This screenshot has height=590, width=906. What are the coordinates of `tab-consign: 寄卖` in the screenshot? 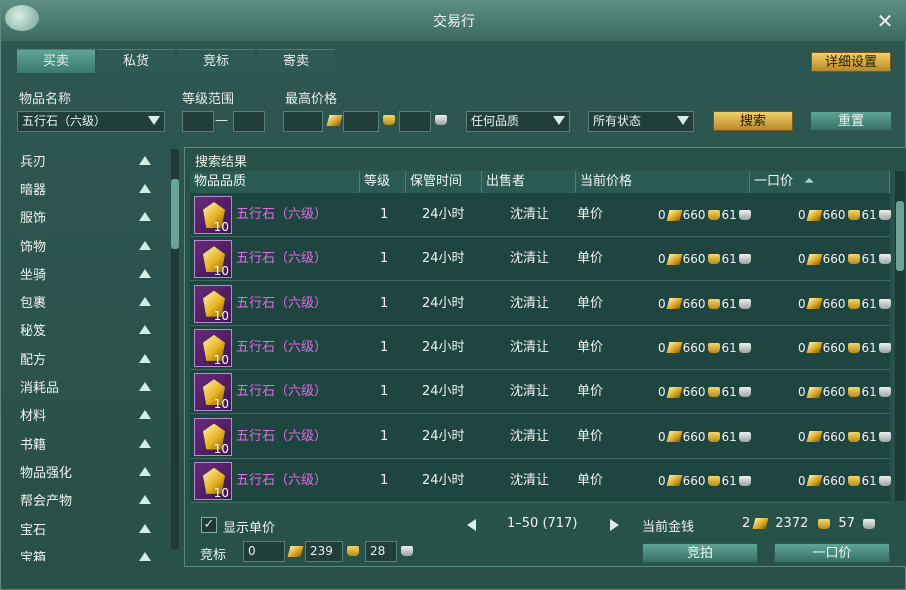 It's located at (296, 61).